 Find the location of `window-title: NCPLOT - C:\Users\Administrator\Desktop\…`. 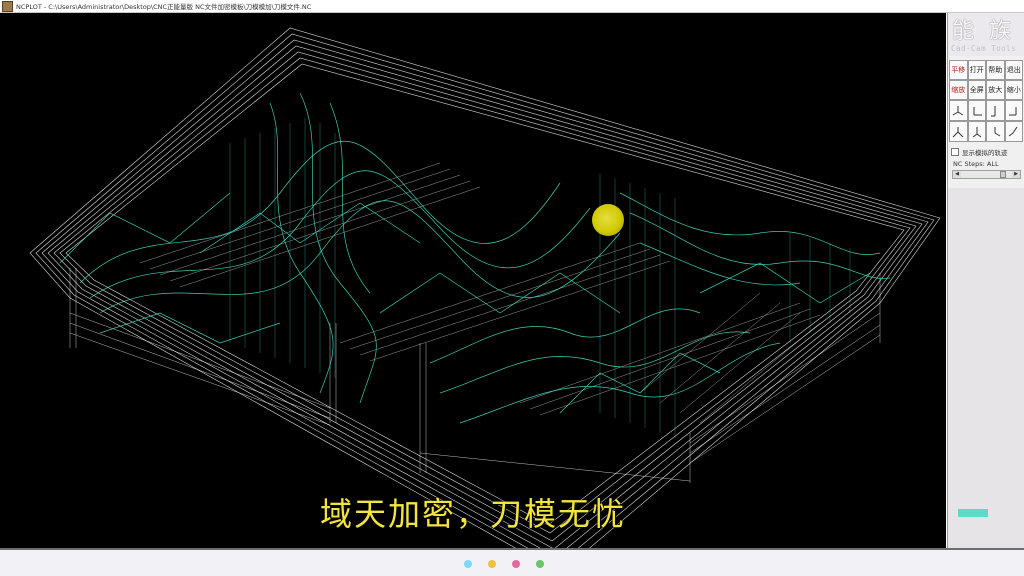

window-title: NCPLOT - C:\Users\Administrator\Desktop\… is located at coordinates (164, 7).